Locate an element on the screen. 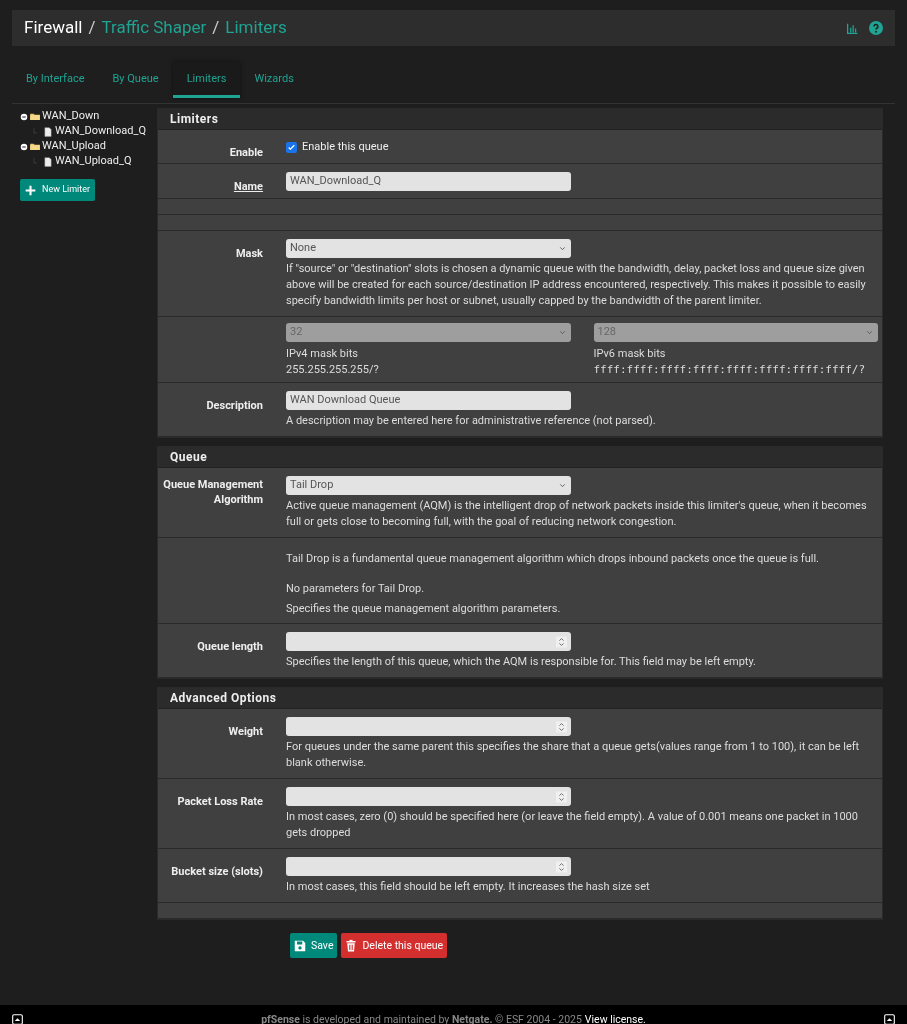 The width and height of the screenshot is (907, 1024). help-text: A description may be entered here for administrative reference (not parsed). is located at coordinates (471, 421).